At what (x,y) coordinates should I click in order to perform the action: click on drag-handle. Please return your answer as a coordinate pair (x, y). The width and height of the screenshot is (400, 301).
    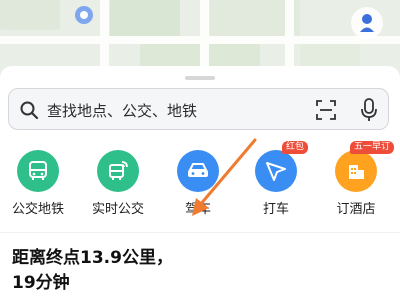
    Looking at the image, I should click on (200, 78).